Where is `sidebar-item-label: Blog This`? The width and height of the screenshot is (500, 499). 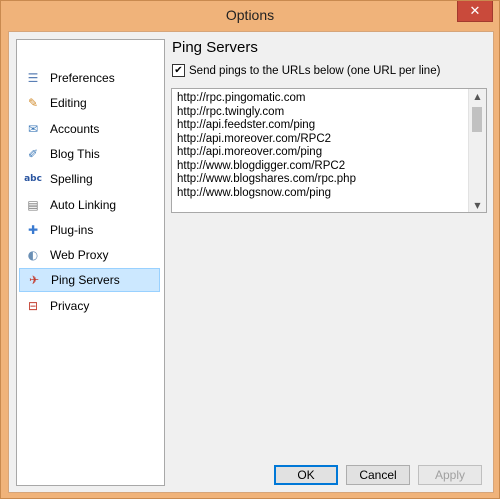
sidebar-item-label: Blog This is located at coordinates (75, 153).